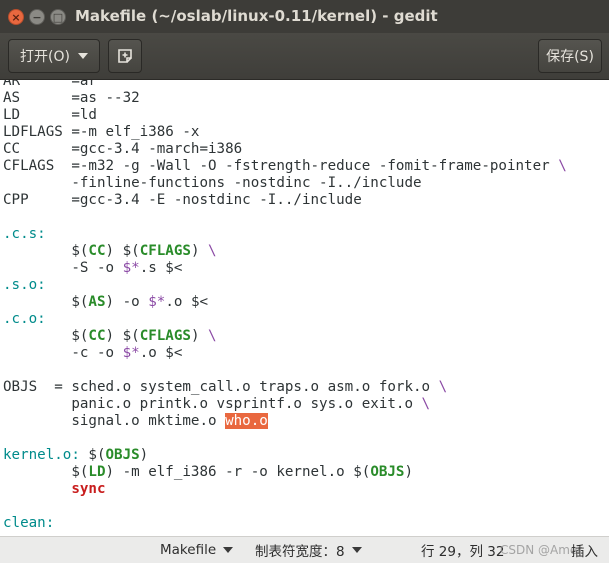 The height and width of the screenshot is (563, 609). Describe the element at coordinates (285, 85) in the screenshot. I see `code-line: AR =ar` at that location.